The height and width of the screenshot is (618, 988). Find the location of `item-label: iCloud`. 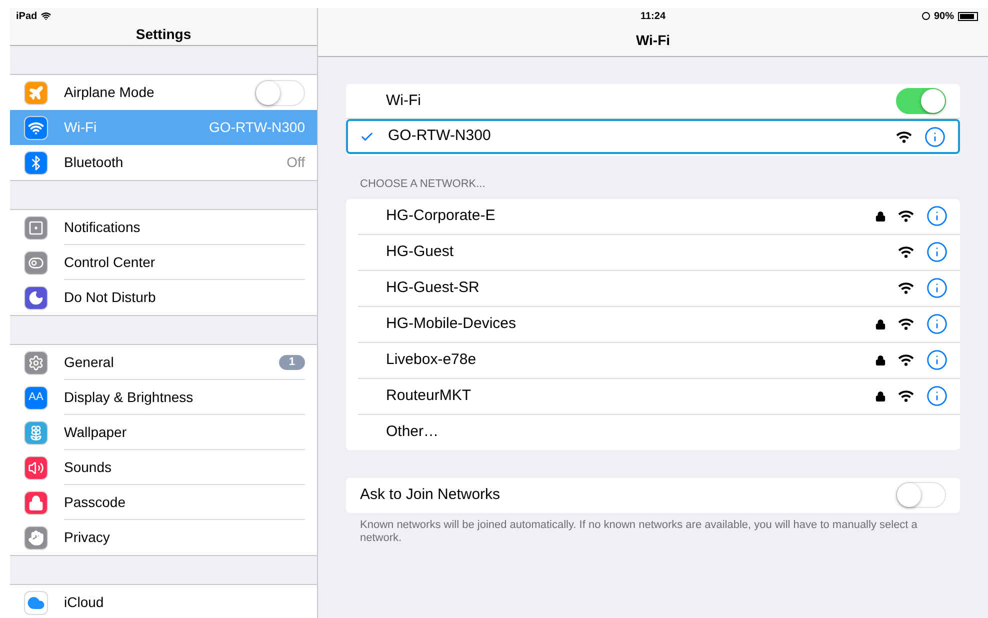

item-label: iCloud is located at coordinates (84, 602).